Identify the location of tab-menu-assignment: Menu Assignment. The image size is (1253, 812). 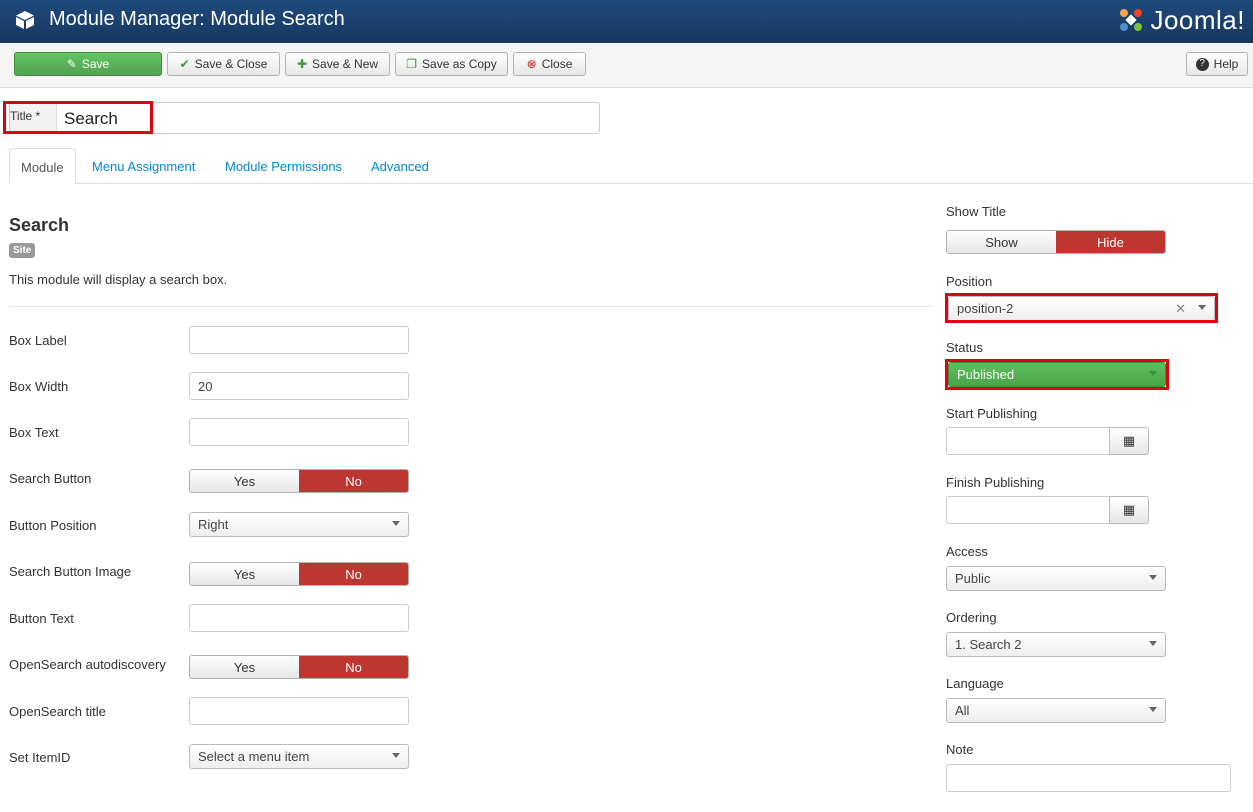
(143, 166).